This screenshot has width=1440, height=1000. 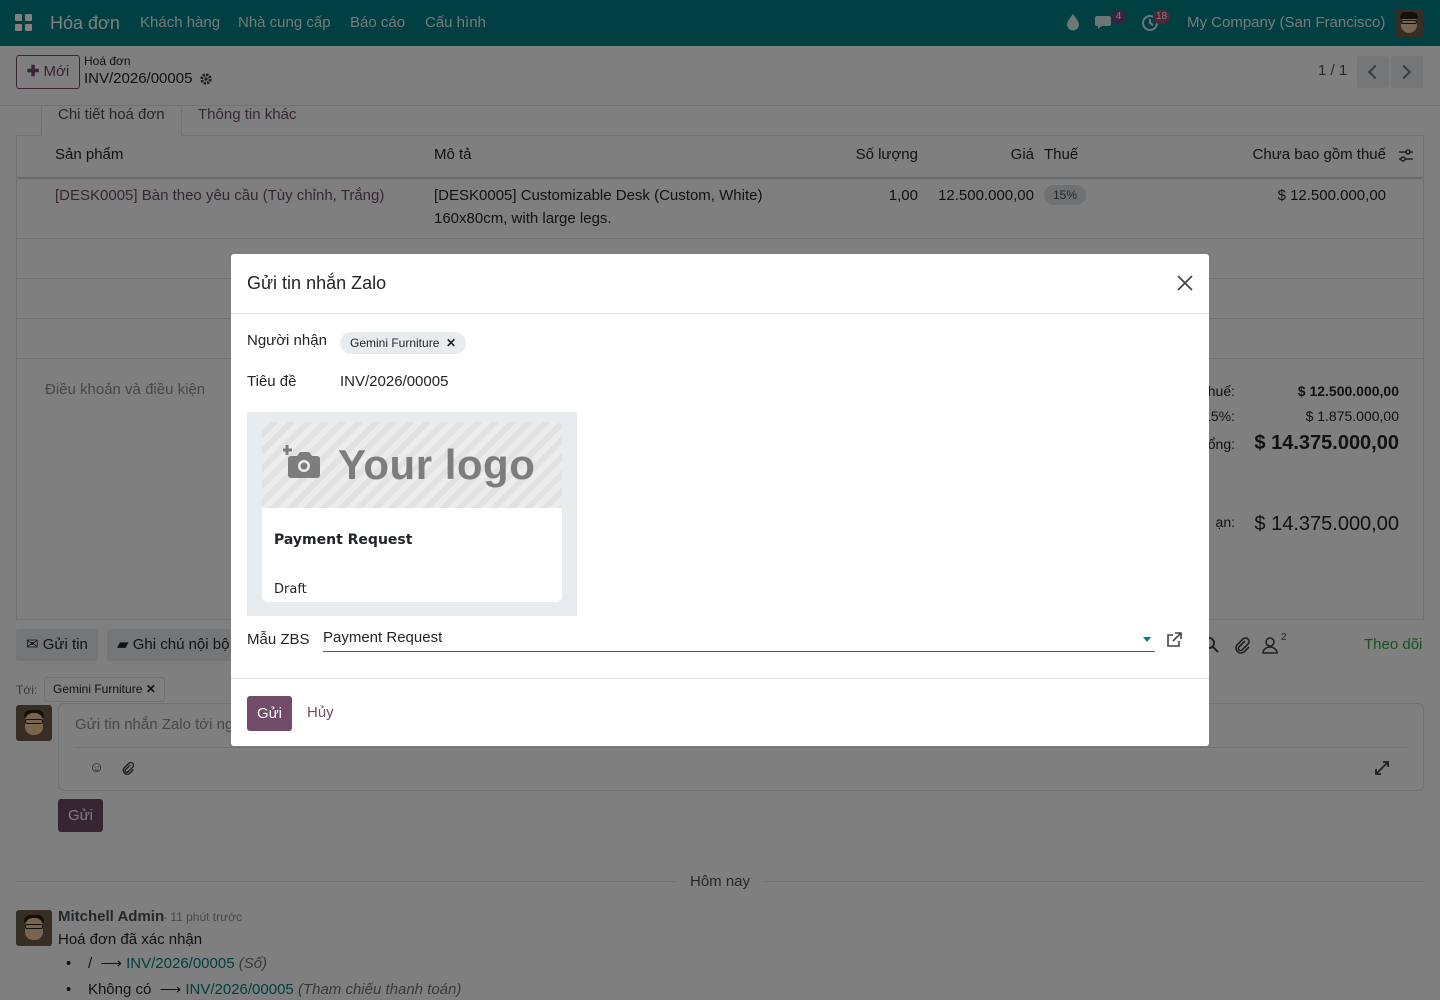 What do you see at coordinates (720, 712) in the screenshot?
I see `dialog-footer: Gửi Hủy` at bounding box center [720, 712].